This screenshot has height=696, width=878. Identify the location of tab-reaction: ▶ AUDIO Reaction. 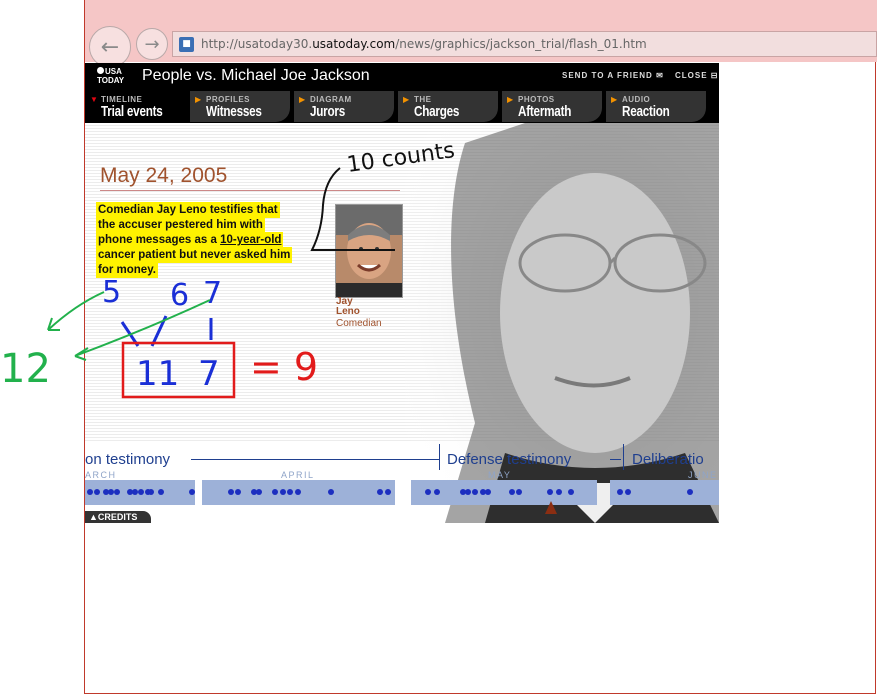
(656, 106).